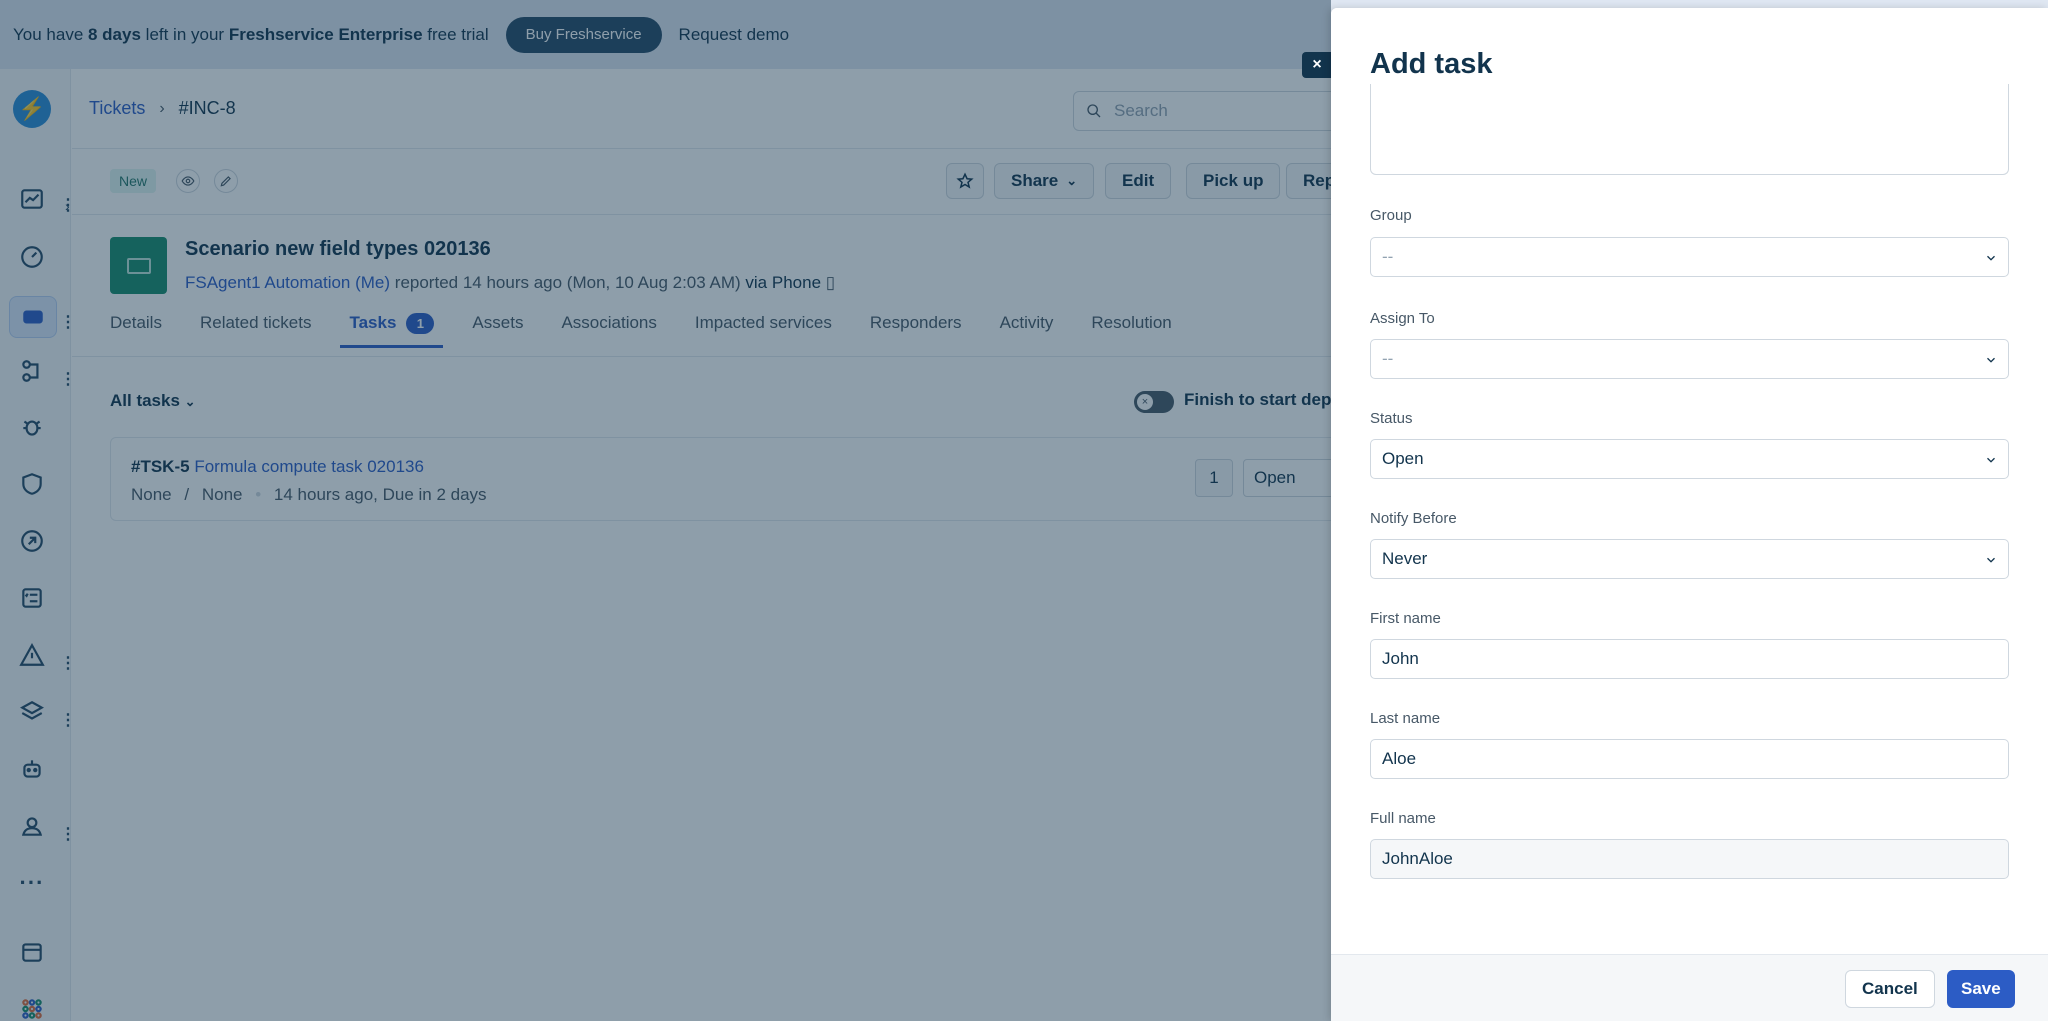 The image size is (2048, 1021). I want to click on close-drawer-button: ×, so click(1317, 65).